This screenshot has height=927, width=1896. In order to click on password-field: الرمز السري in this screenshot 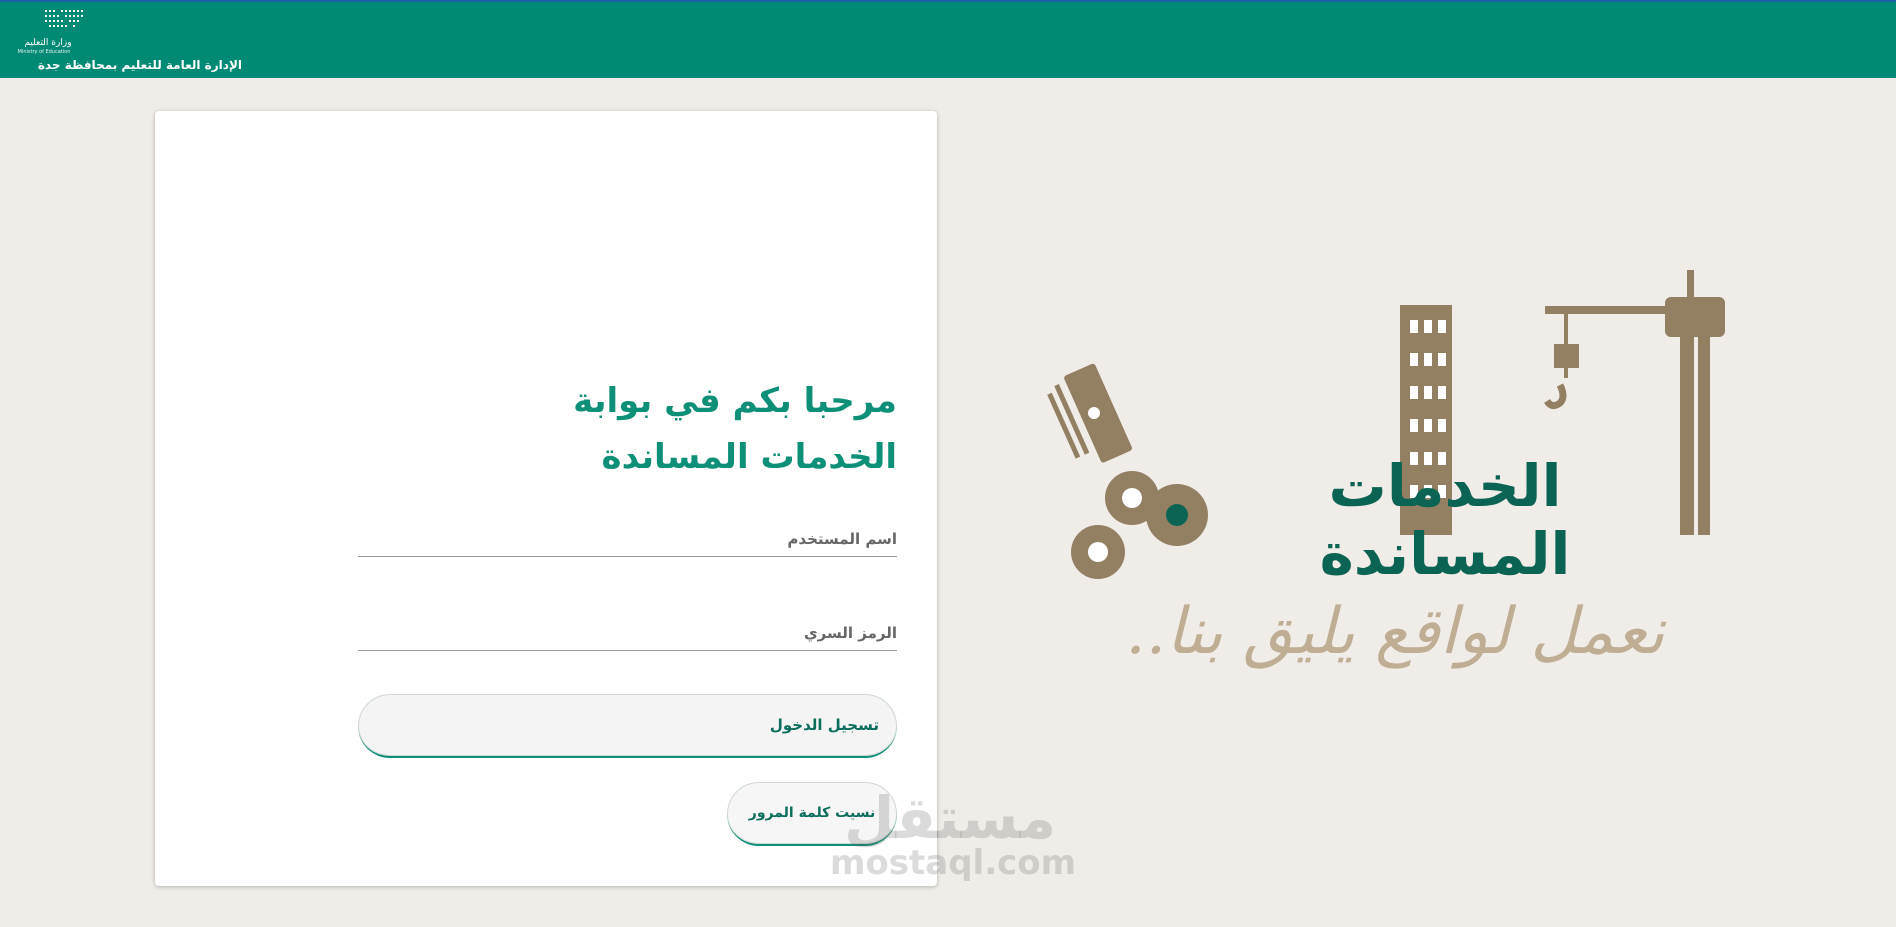, I will do `click(629, 634)`.